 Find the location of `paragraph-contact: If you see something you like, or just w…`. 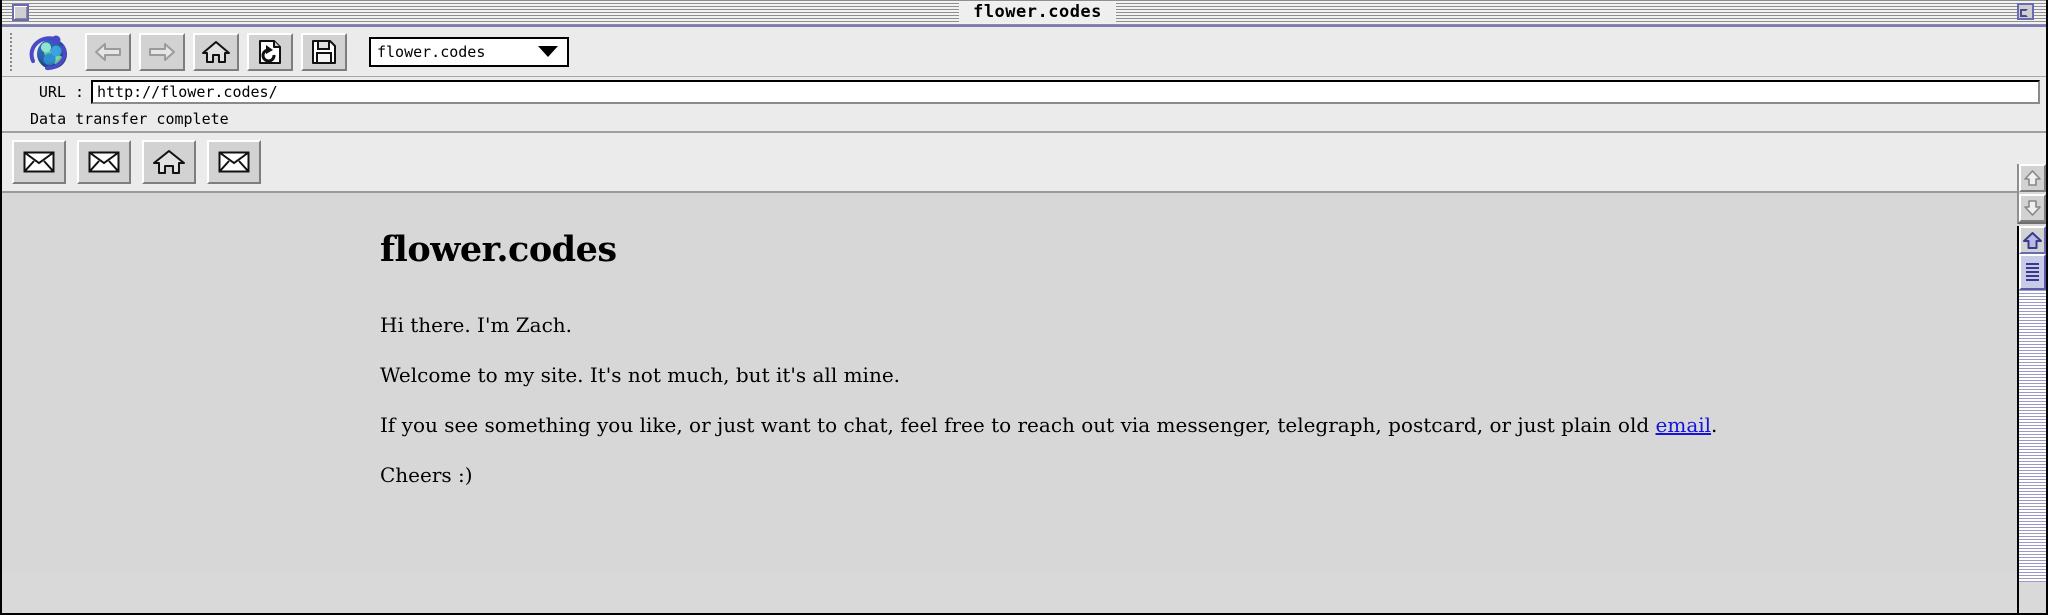

paragraph-contact: If you see something you like, or just w… is located at coordinates (1213, 425).